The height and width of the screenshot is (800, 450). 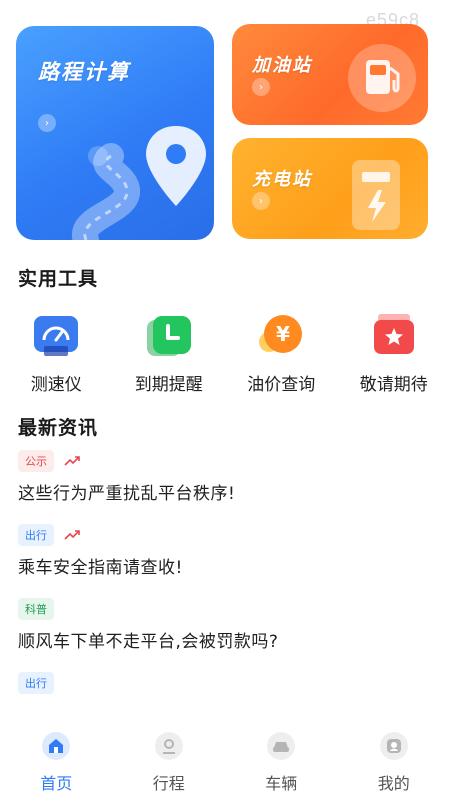 I want to click on news-tag: 公示, so click(x=36, y=461).